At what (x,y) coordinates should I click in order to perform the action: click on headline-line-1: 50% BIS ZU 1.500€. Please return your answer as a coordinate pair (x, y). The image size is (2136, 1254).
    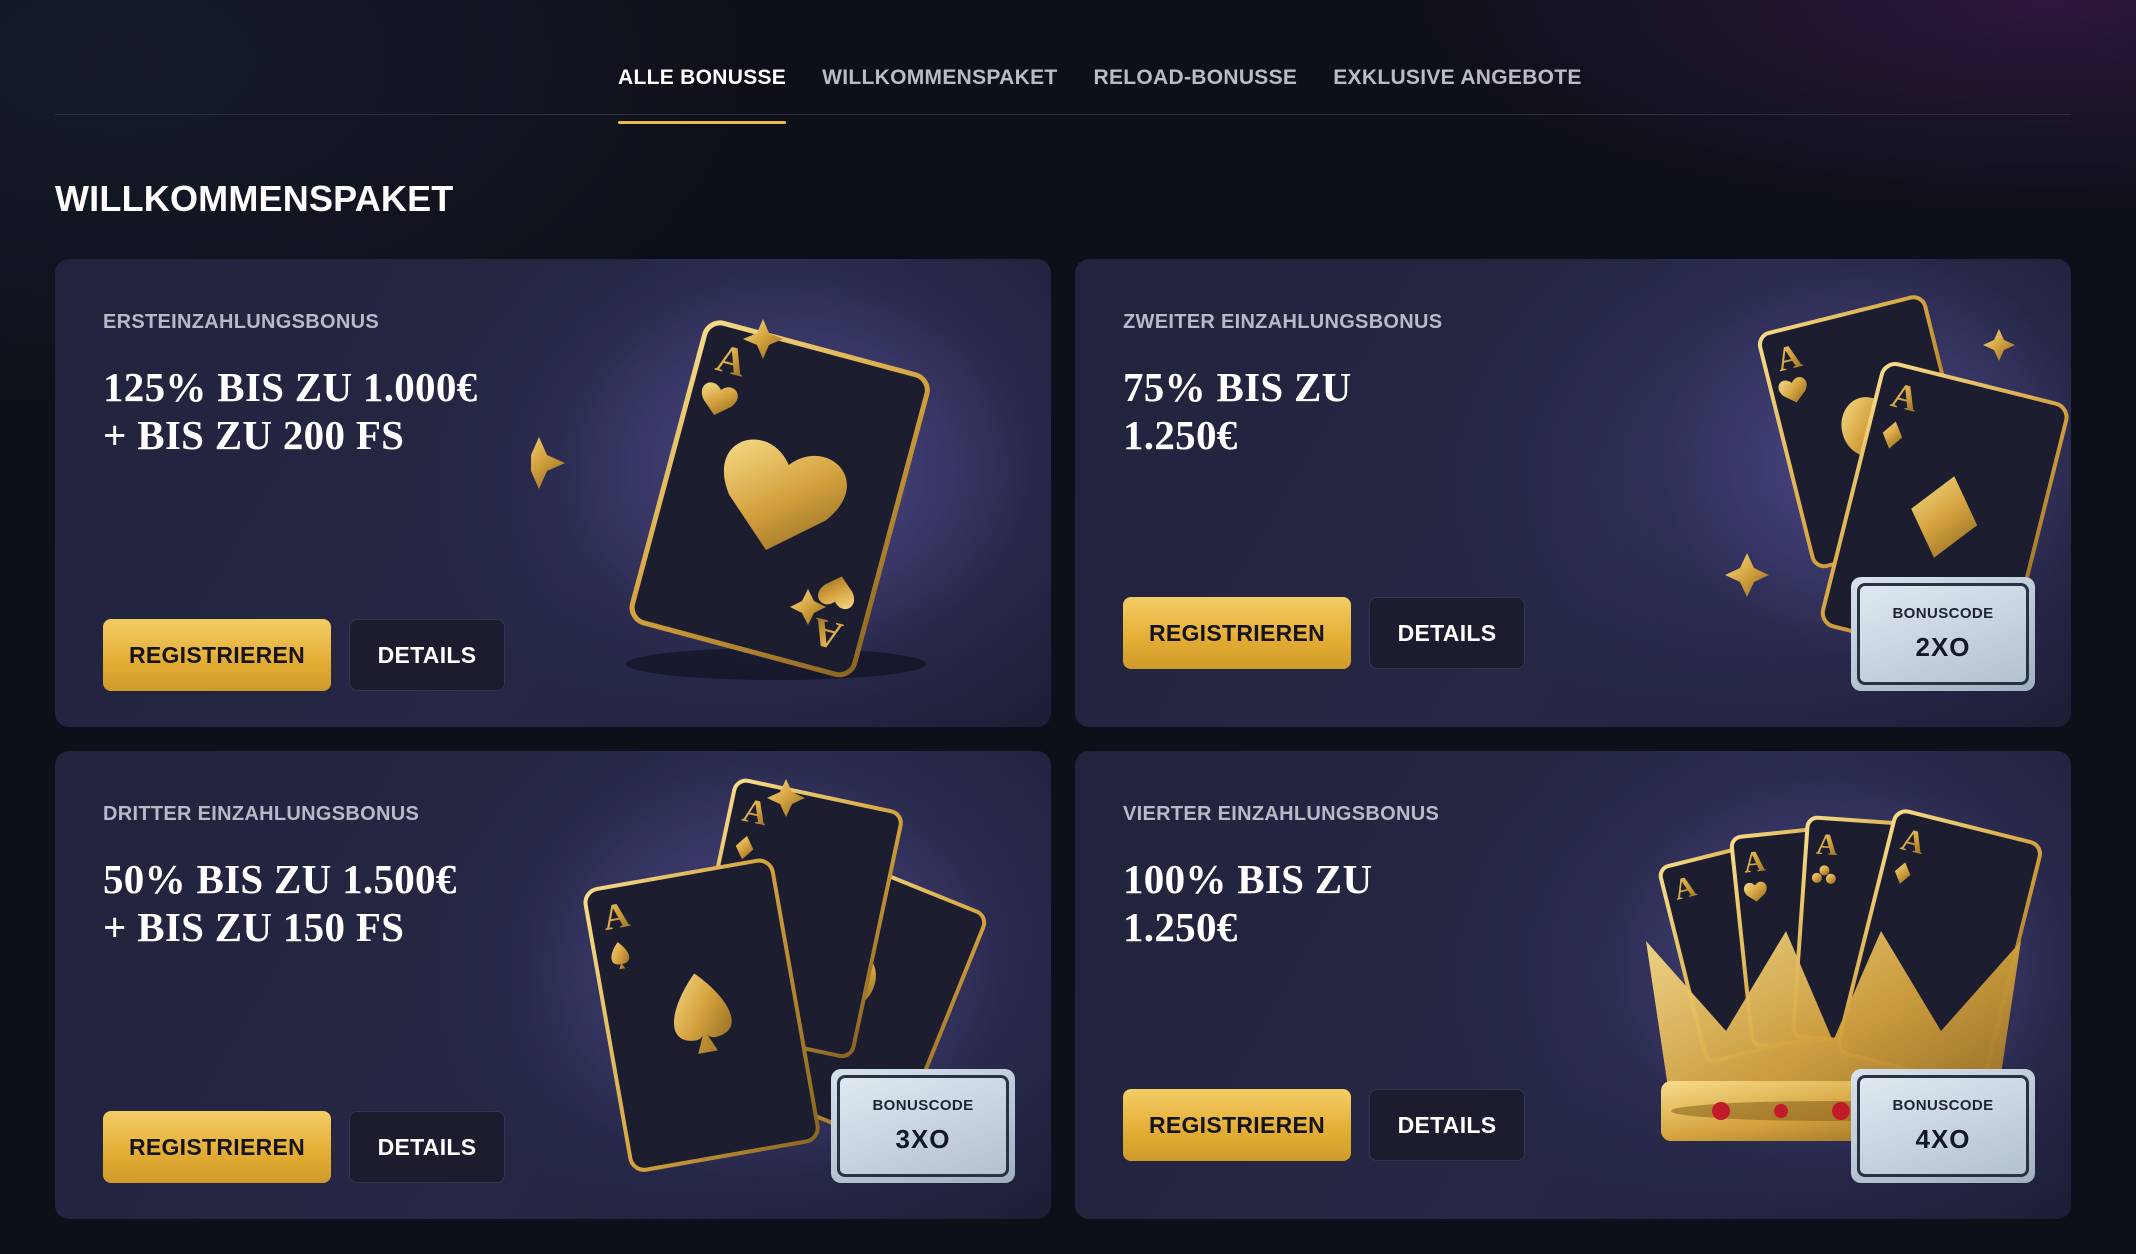
    Looking at the image, I should click on (280, 879).